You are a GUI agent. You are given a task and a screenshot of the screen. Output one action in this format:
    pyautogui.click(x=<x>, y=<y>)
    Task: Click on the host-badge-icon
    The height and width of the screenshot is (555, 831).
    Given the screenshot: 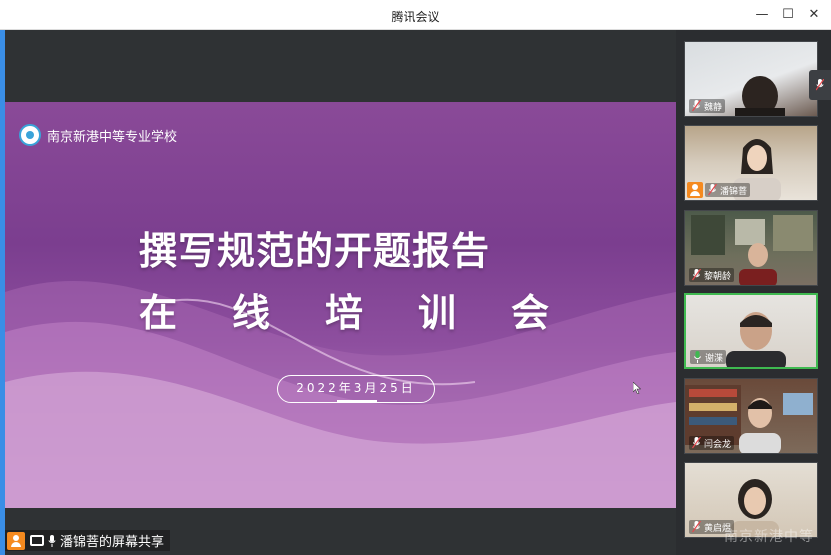 What is the action you would take?
    pyautogui.click(x=695, y=190)
    